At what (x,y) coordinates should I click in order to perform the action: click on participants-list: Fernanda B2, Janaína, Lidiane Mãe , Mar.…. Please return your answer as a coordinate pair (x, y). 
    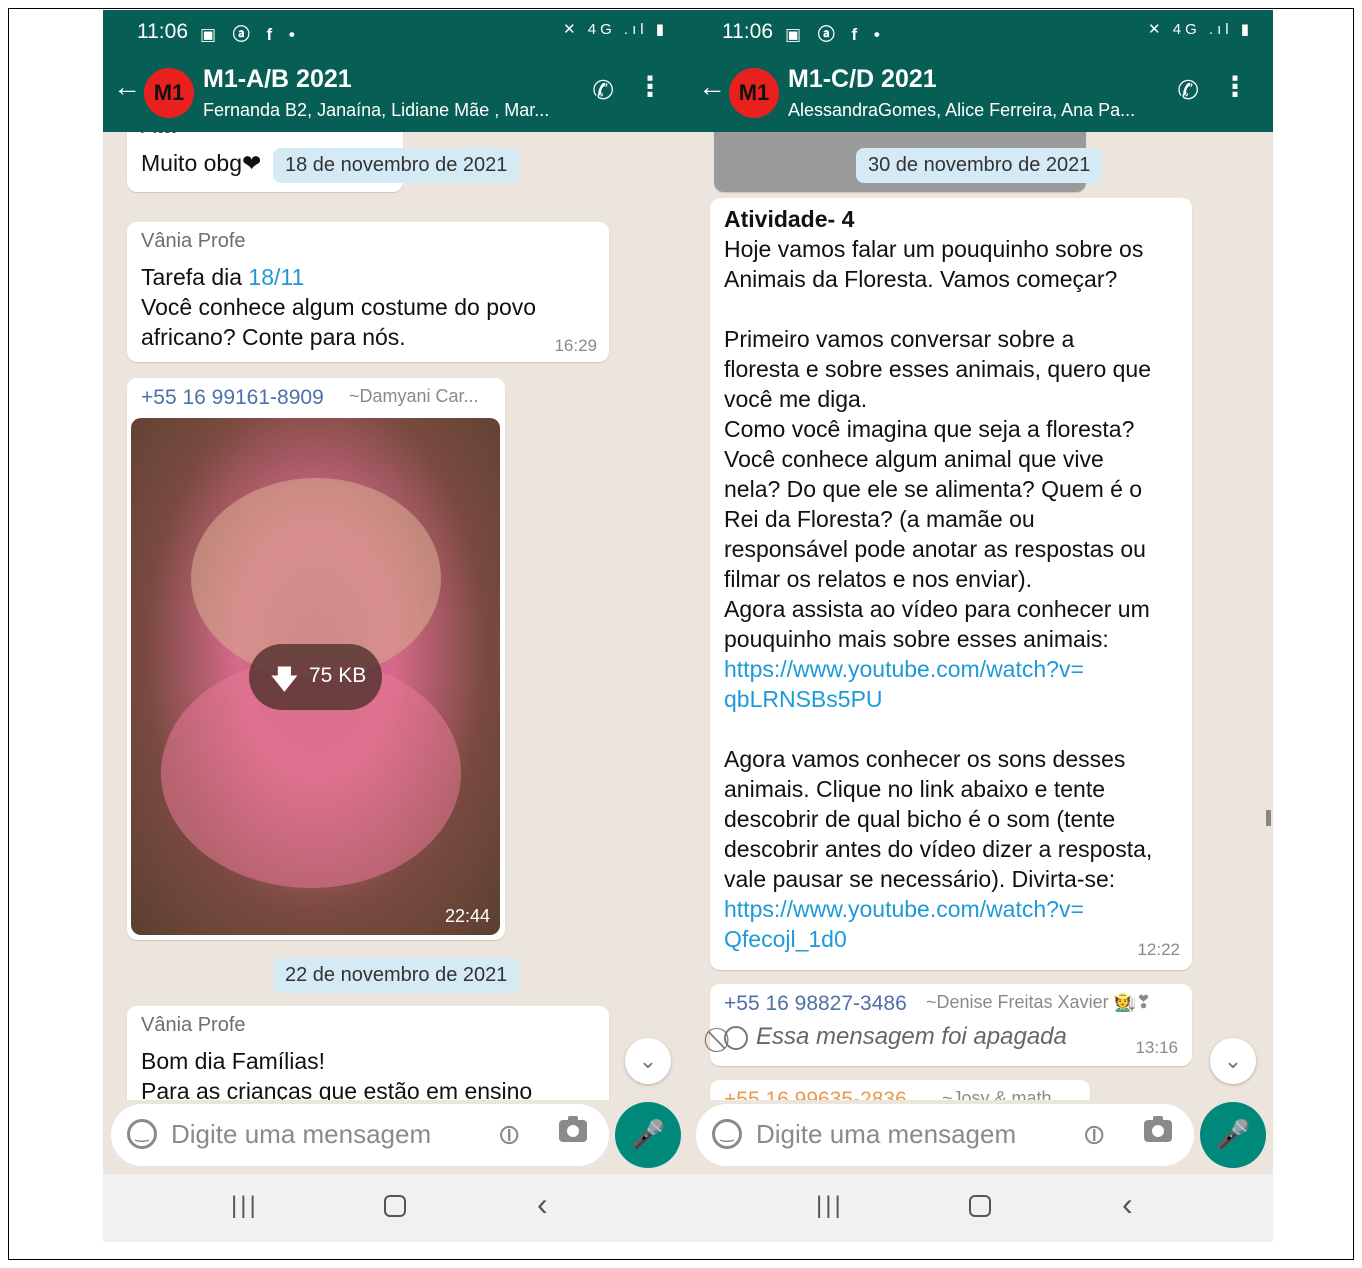
    Looking at the image, I should click on (383, 110).